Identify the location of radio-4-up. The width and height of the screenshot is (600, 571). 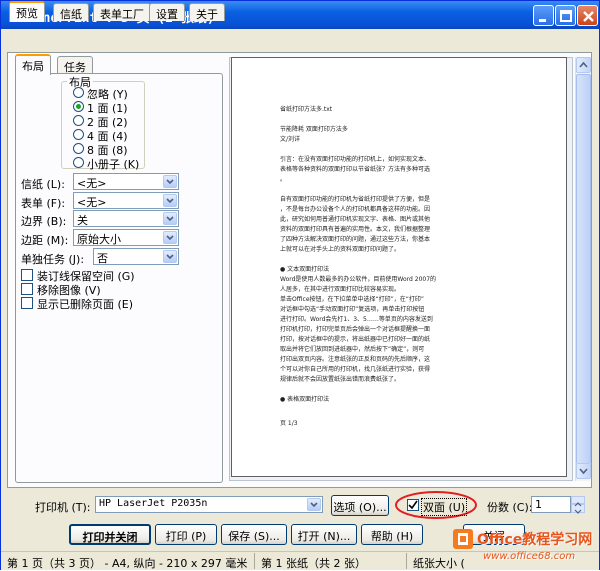
(78, 134).